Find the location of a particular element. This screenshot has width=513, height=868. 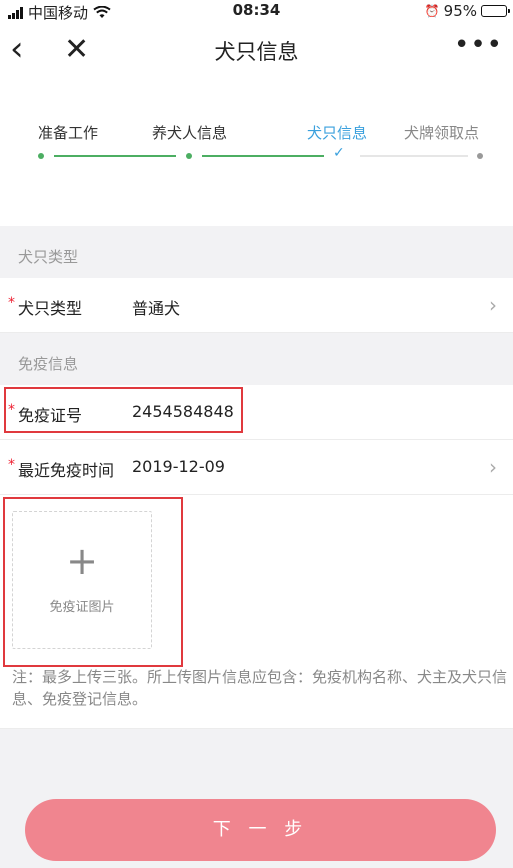

checkmark-icon: ✓ is located at coordinates (339, 153).